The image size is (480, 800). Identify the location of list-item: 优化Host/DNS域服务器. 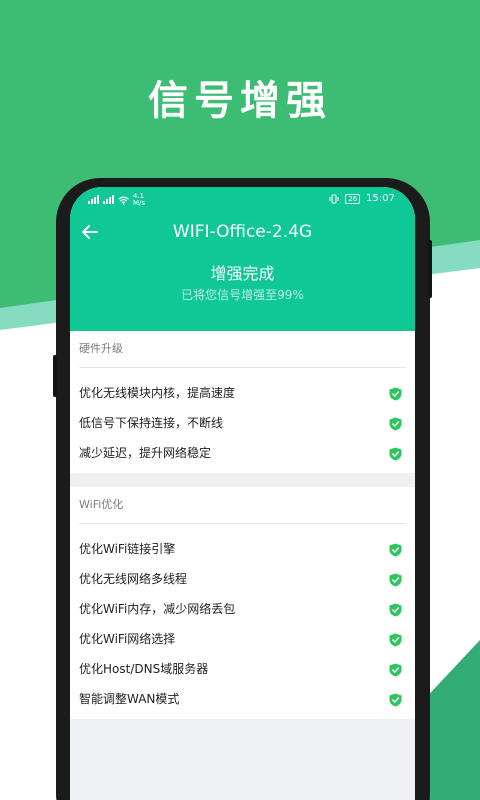
(242, 669).